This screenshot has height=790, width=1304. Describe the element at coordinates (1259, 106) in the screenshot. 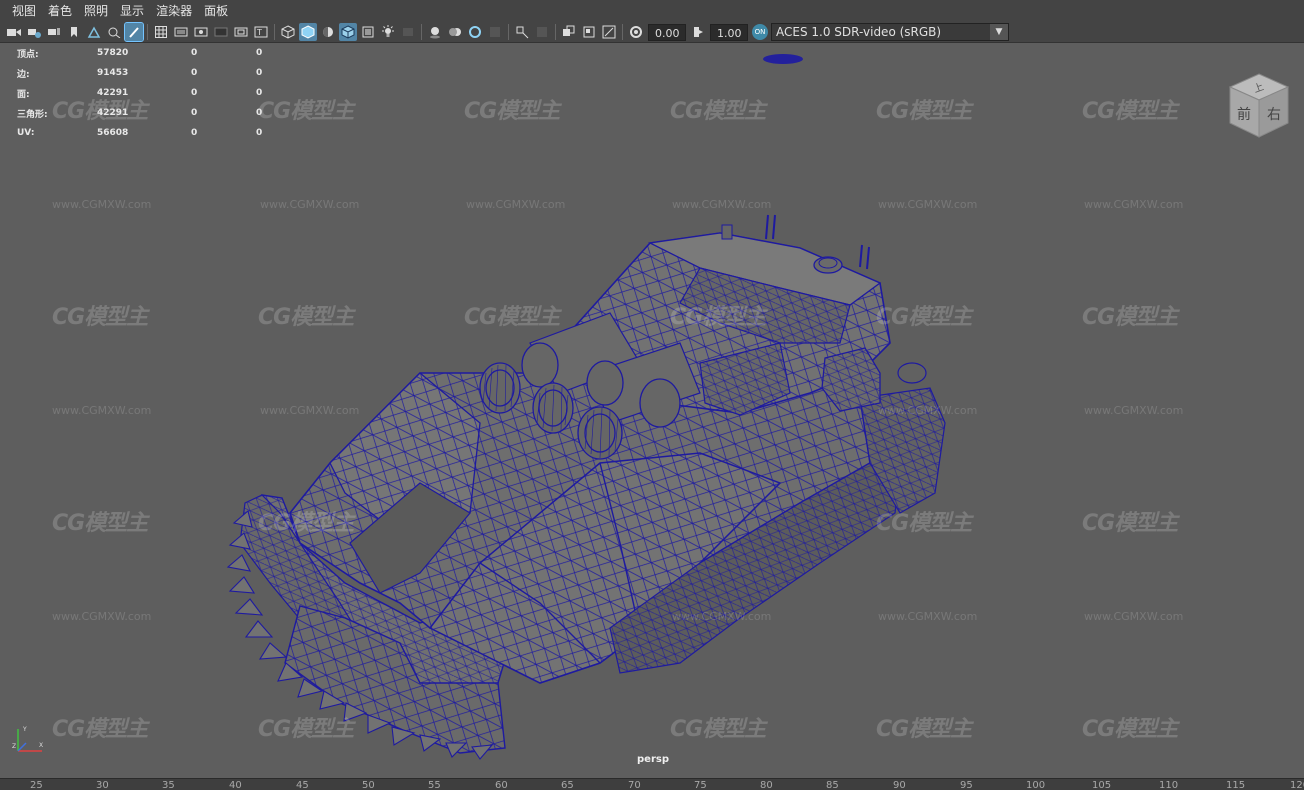

I see `view-cube: 上 前 右` at that location.